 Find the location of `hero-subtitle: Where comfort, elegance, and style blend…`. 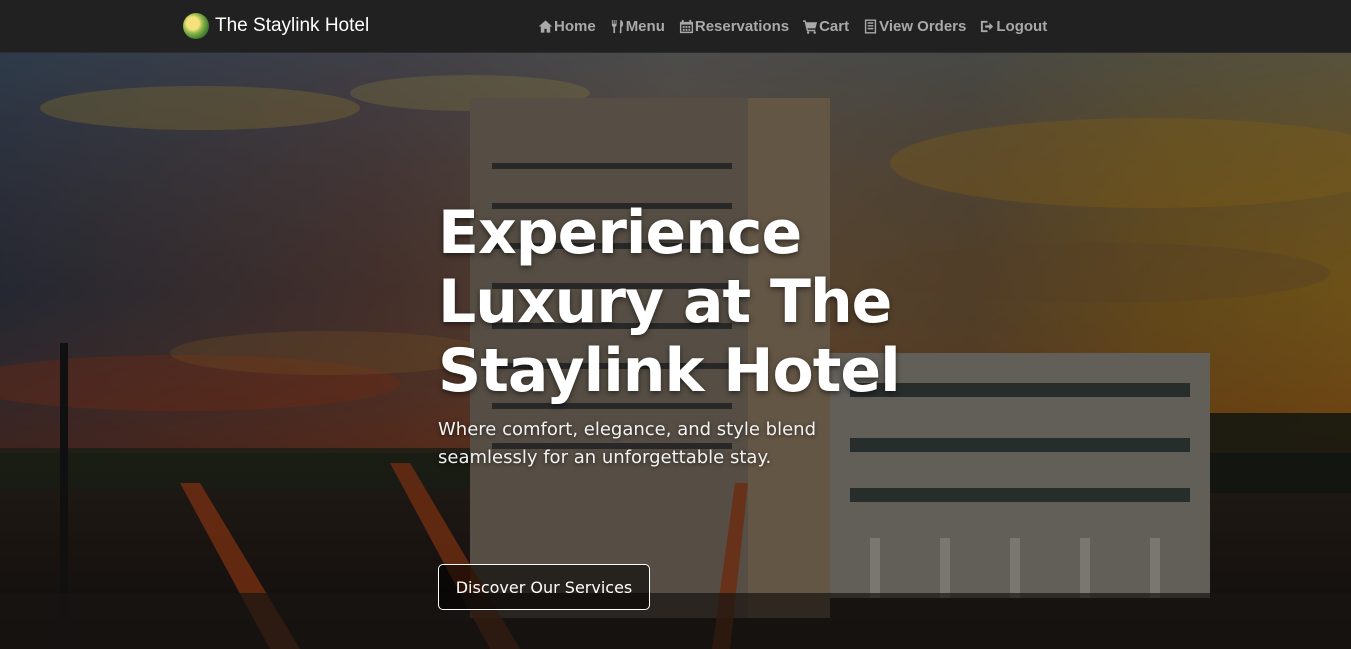

hero-subtitle: Where comfort, elegance, and style blend… is located at coordinates (627, 443).